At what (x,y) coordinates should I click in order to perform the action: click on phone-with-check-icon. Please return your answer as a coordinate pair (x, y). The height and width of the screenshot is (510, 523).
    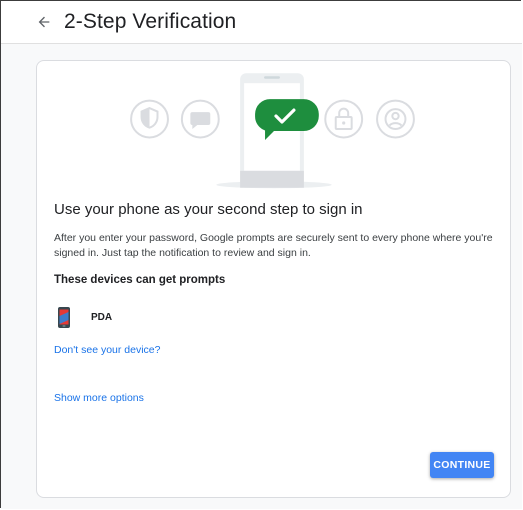
    Looking at the image, I should click on (274, 131).